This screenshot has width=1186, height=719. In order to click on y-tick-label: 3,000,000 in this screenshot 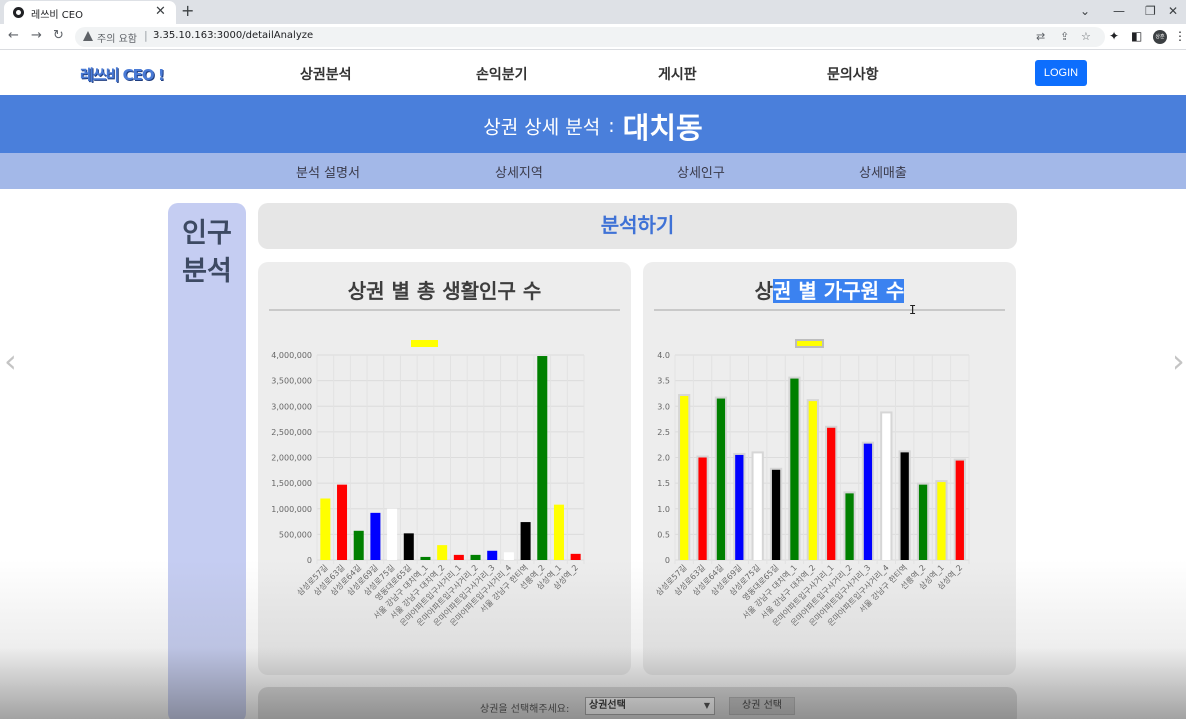, I will do `click(291, 406)`.